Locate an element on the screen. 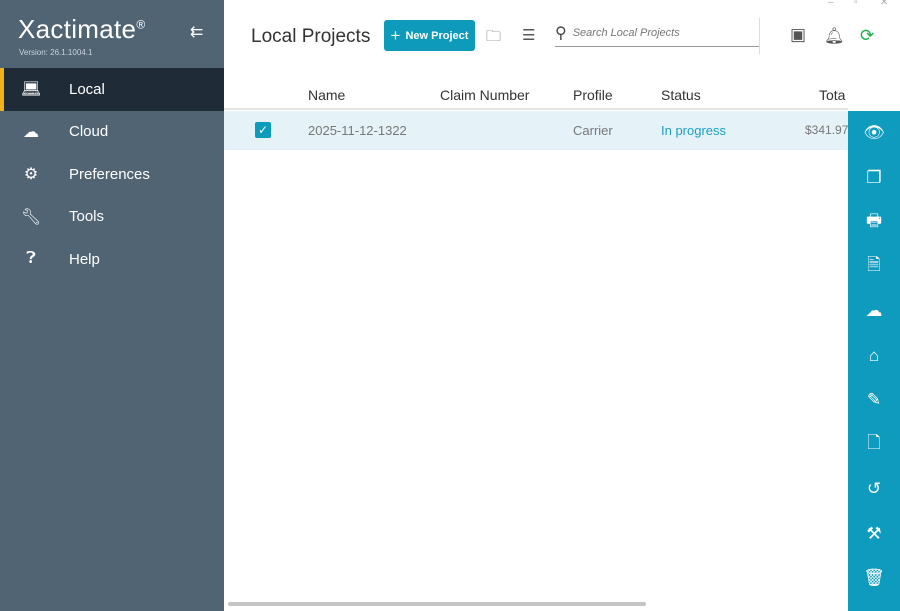 This screenshot has width=900, height=611. cloud-icon: ☁ is located at coordinates (31, 132).